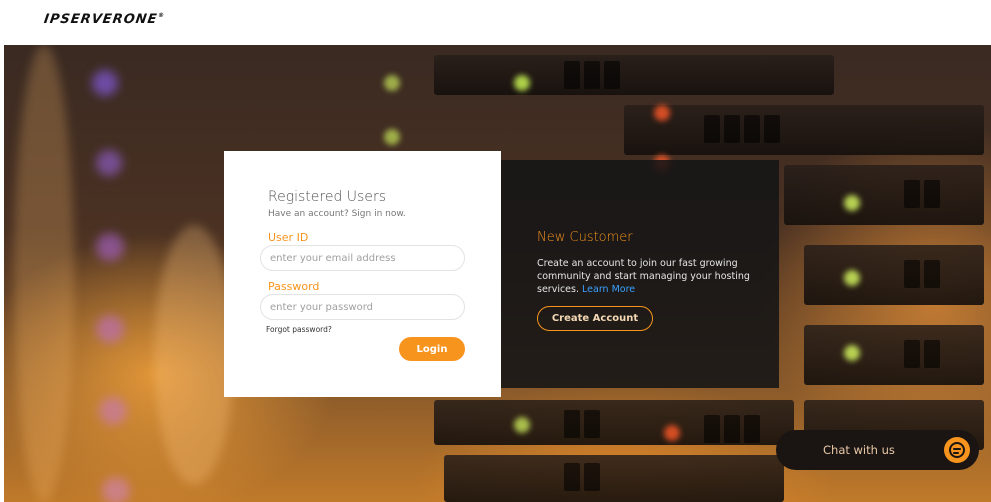 Image resolution: width=991 pixels, height=502 pixels. What do you see at coordinates (299, 329) in the screenshot?
I see `forgot-password-link: Forgot password?` at bounding box center [299, 329].